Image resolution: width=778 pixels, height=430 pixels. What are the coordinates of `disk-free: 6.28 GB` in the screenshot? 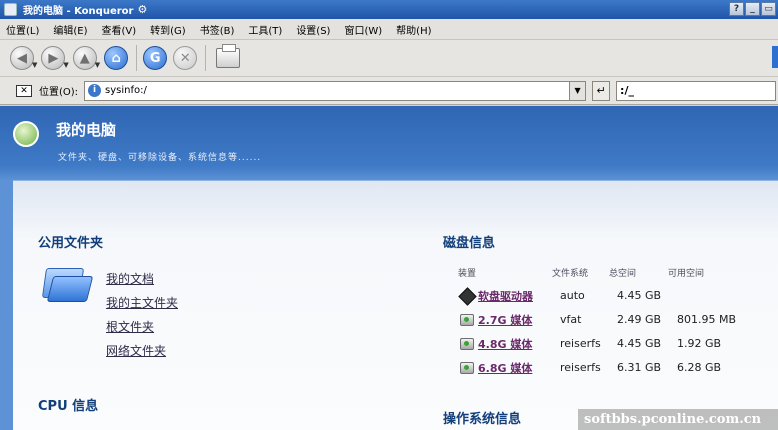 It's located at (699, 367).